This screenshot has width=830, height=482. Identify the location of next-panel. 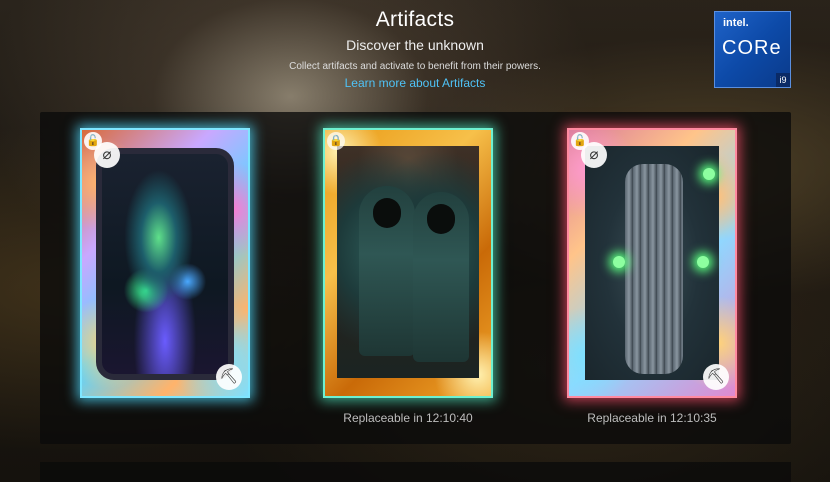
(415, 472).